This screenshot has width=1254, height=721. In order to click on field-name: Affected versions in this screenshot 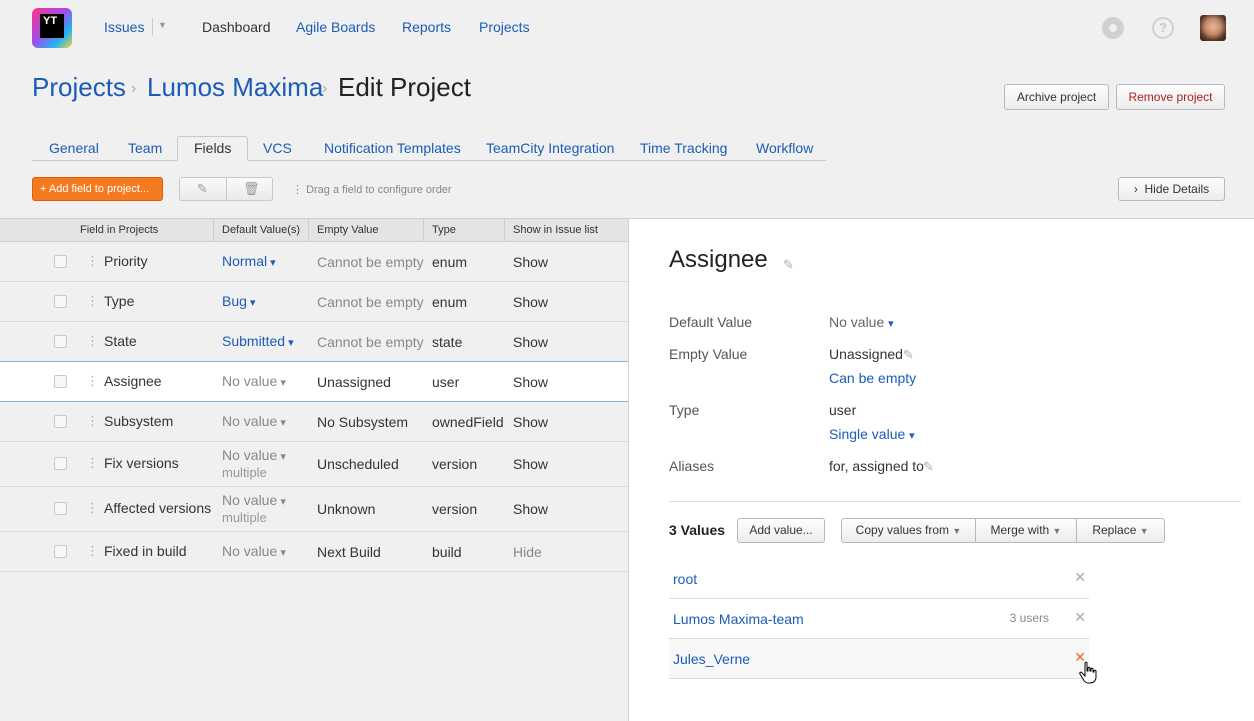, I will do `click(157, 508)`.